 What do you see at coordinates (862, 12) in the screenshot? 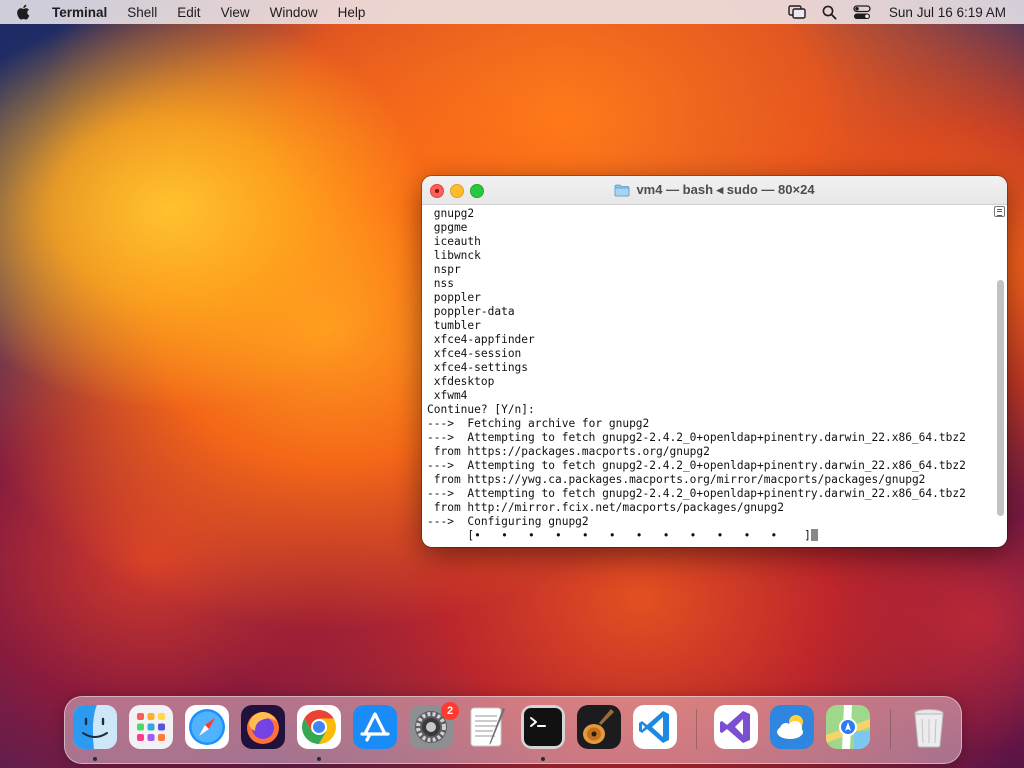
I see `control-center-icon` at bounding box center [862, 12].